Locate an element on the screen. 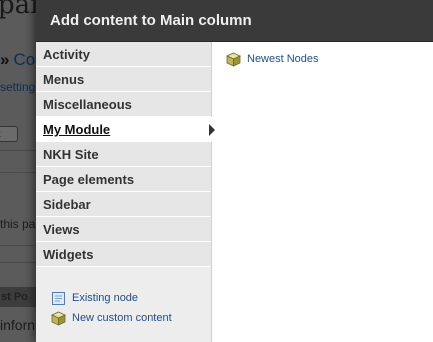  category-miscellaneous: Miscellaneous is located at coordinates (123, 104).